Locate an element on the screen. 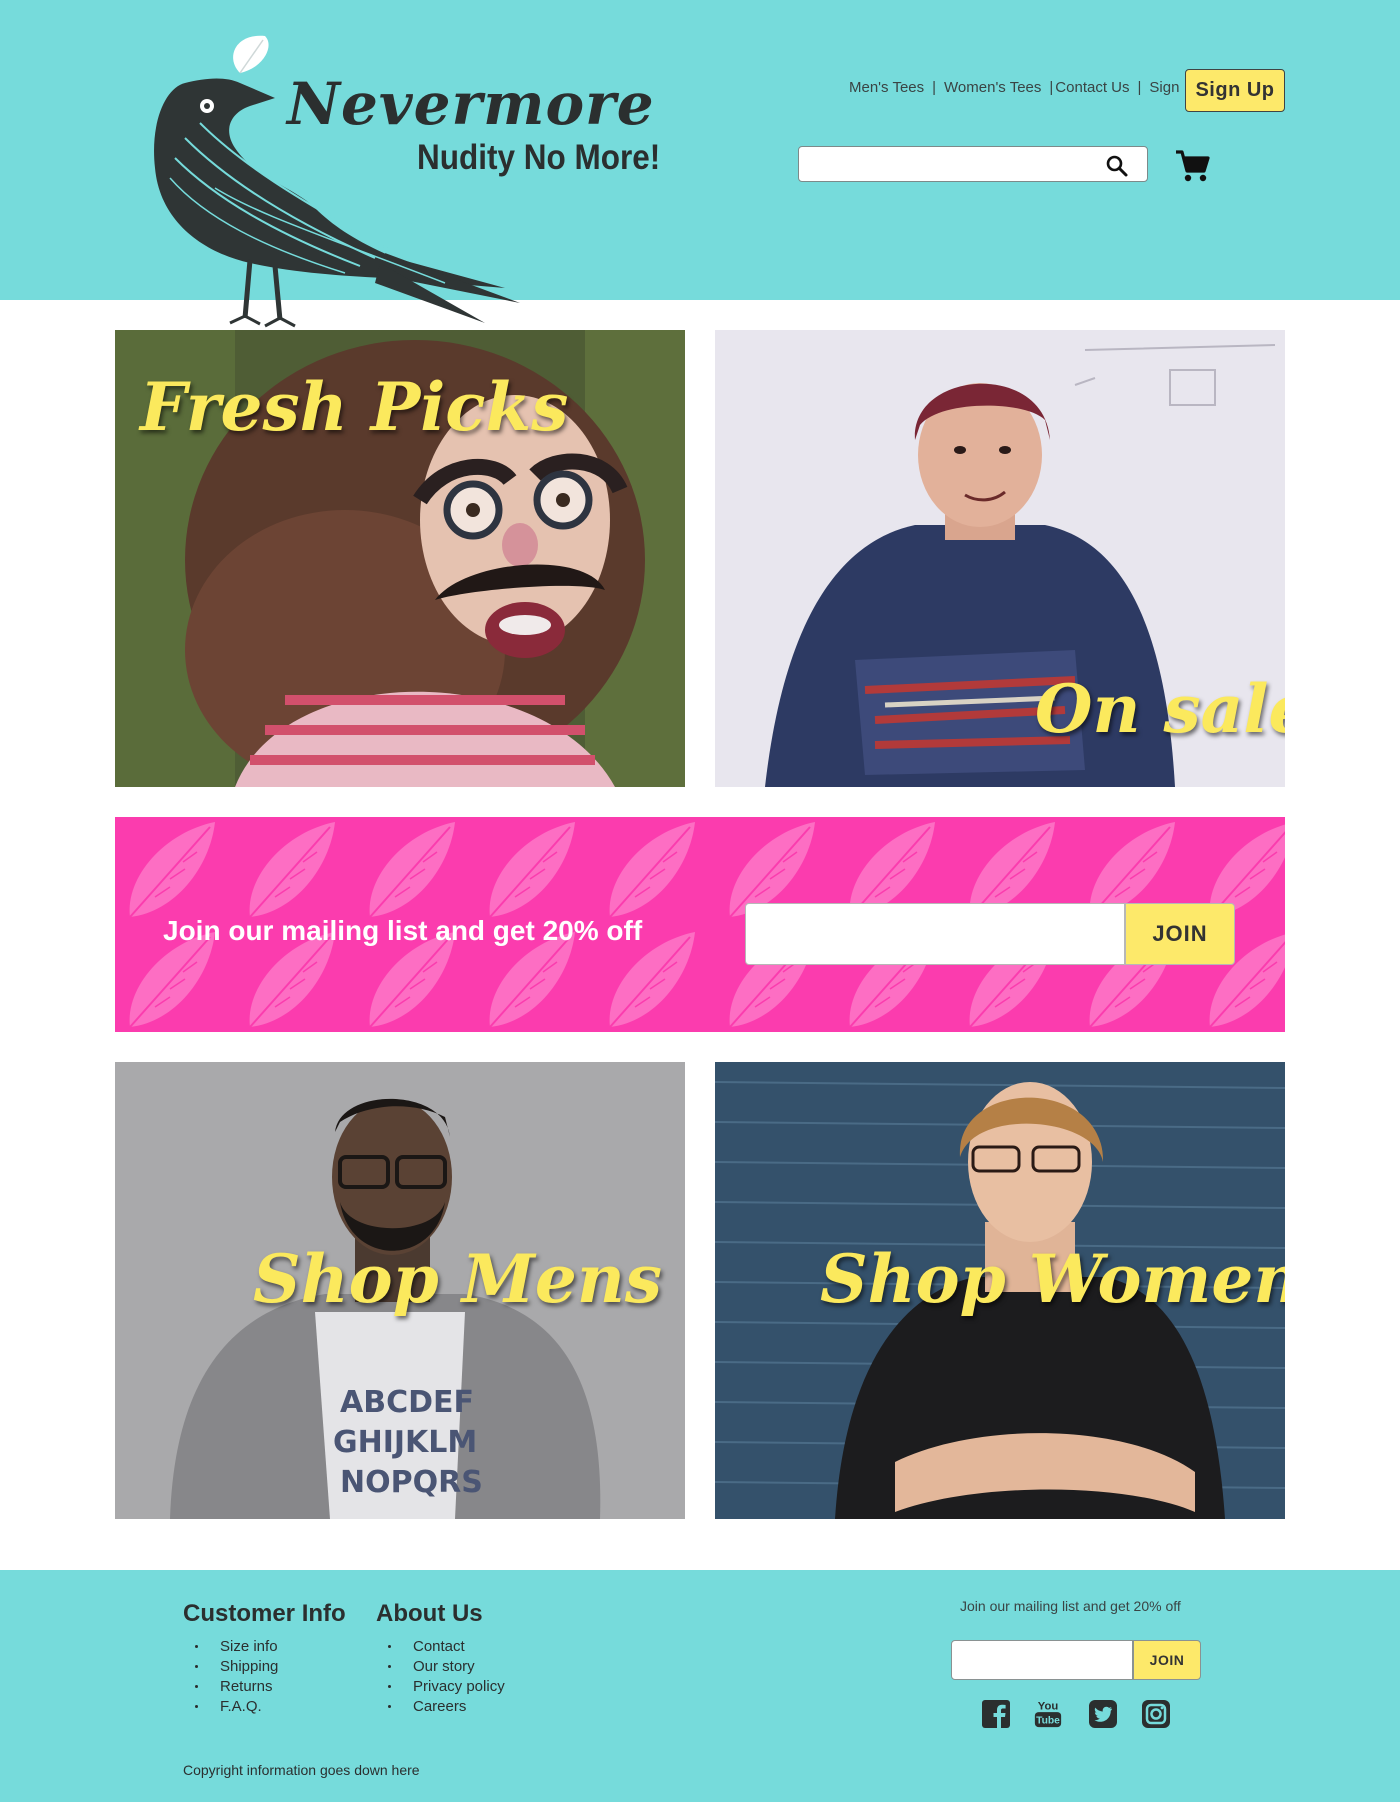  faq-link: F.A.Q. is located at coordinates (241, 1706).